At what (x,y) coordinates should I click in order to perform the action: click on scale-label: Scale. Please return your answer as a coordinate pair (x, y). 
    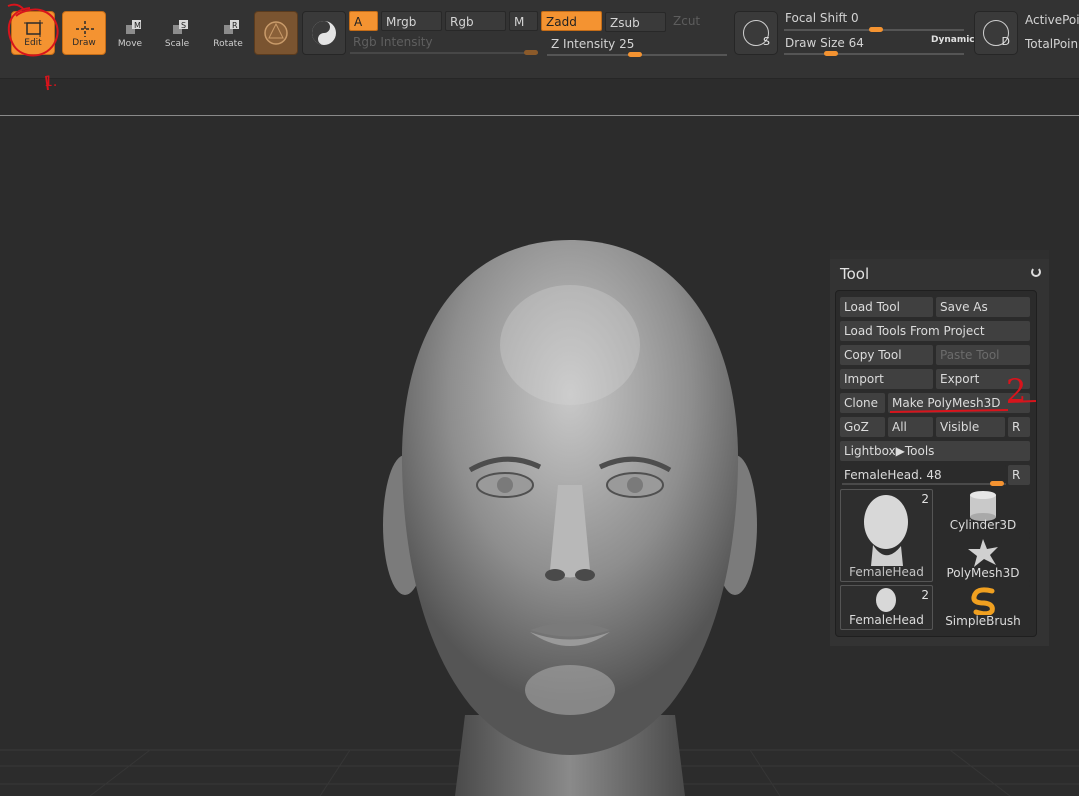
    Looking at the image, I should click on (177, 44).